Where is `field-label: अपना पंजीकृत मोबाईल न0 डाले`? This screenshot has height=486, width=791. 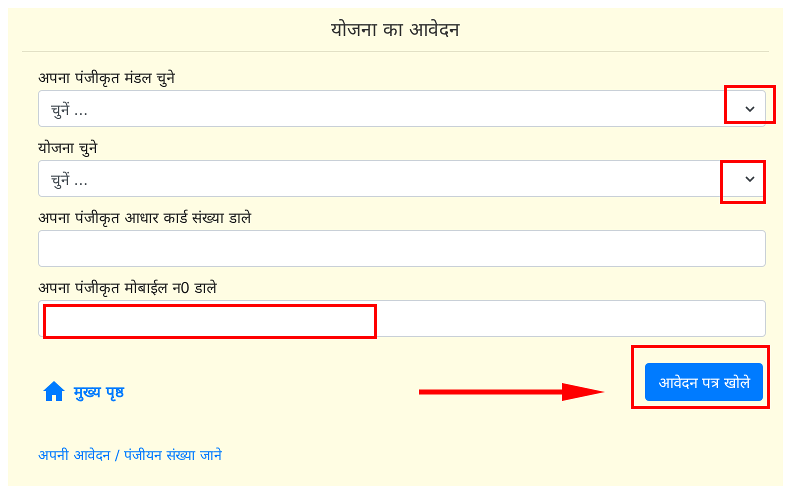 field-label: अपना पंजीकृत मोबाईल न0 डाले is located at coordinates (128, 288).